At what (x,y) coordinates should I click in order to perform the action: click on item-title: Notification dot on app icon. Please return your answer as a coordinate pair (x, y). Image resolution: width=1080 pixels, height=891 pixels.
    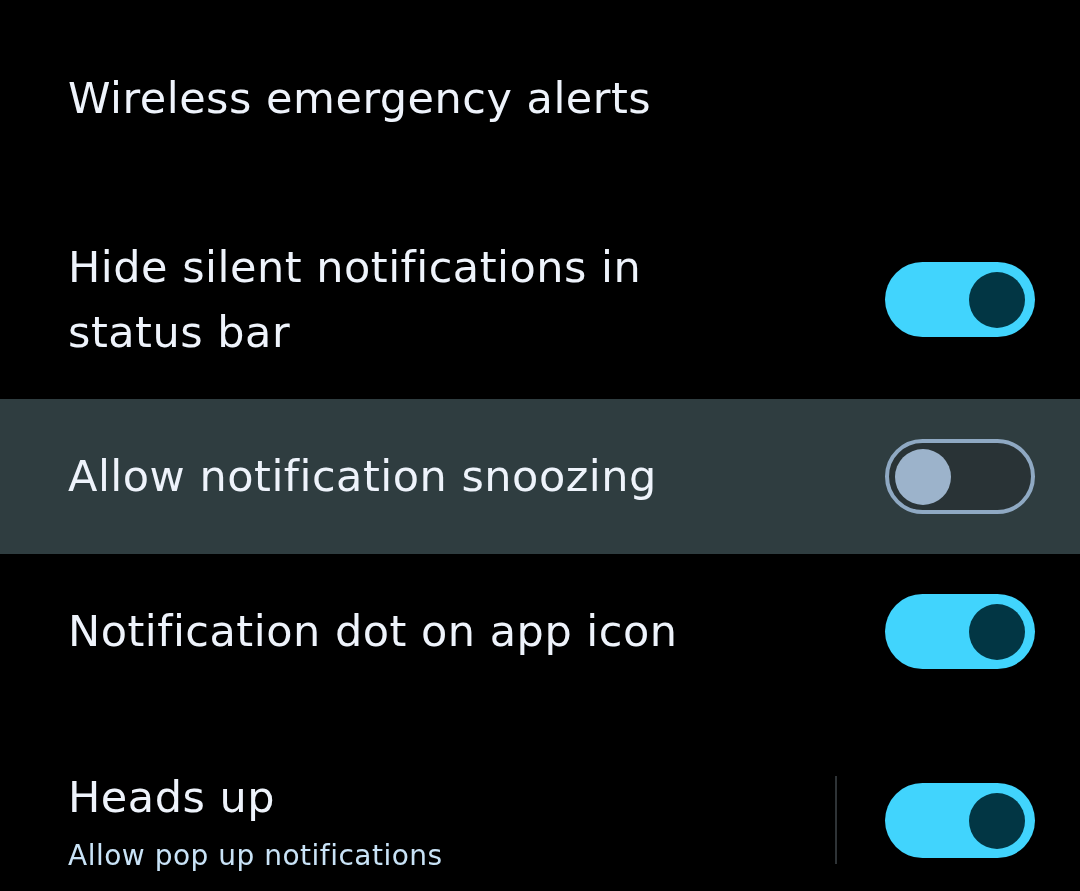
    Looking at the image, I should click on (373, 631).